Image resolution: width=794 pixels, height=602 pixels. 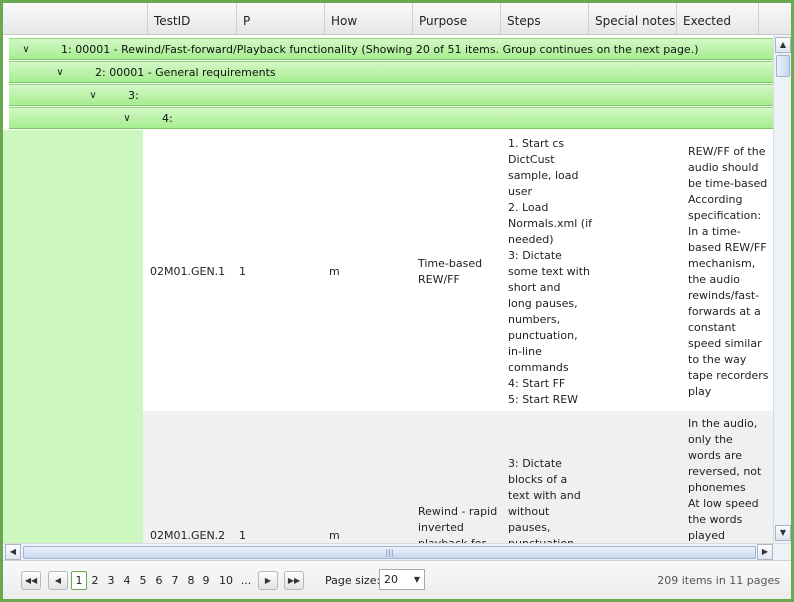 I want to click on group-label: 2: 00001 - General requirements, so click(x=185, y=72).